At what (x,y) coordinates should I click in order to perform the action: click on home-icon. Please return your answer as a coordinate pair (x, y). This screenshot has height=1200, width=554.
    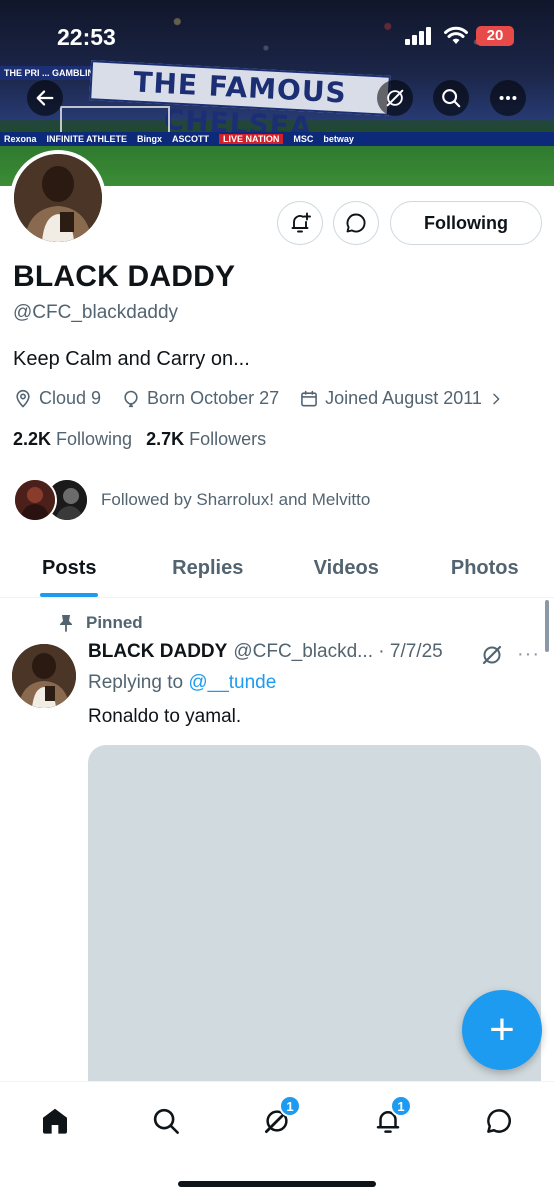
    Looking at the image, I should click on (55, 1121).